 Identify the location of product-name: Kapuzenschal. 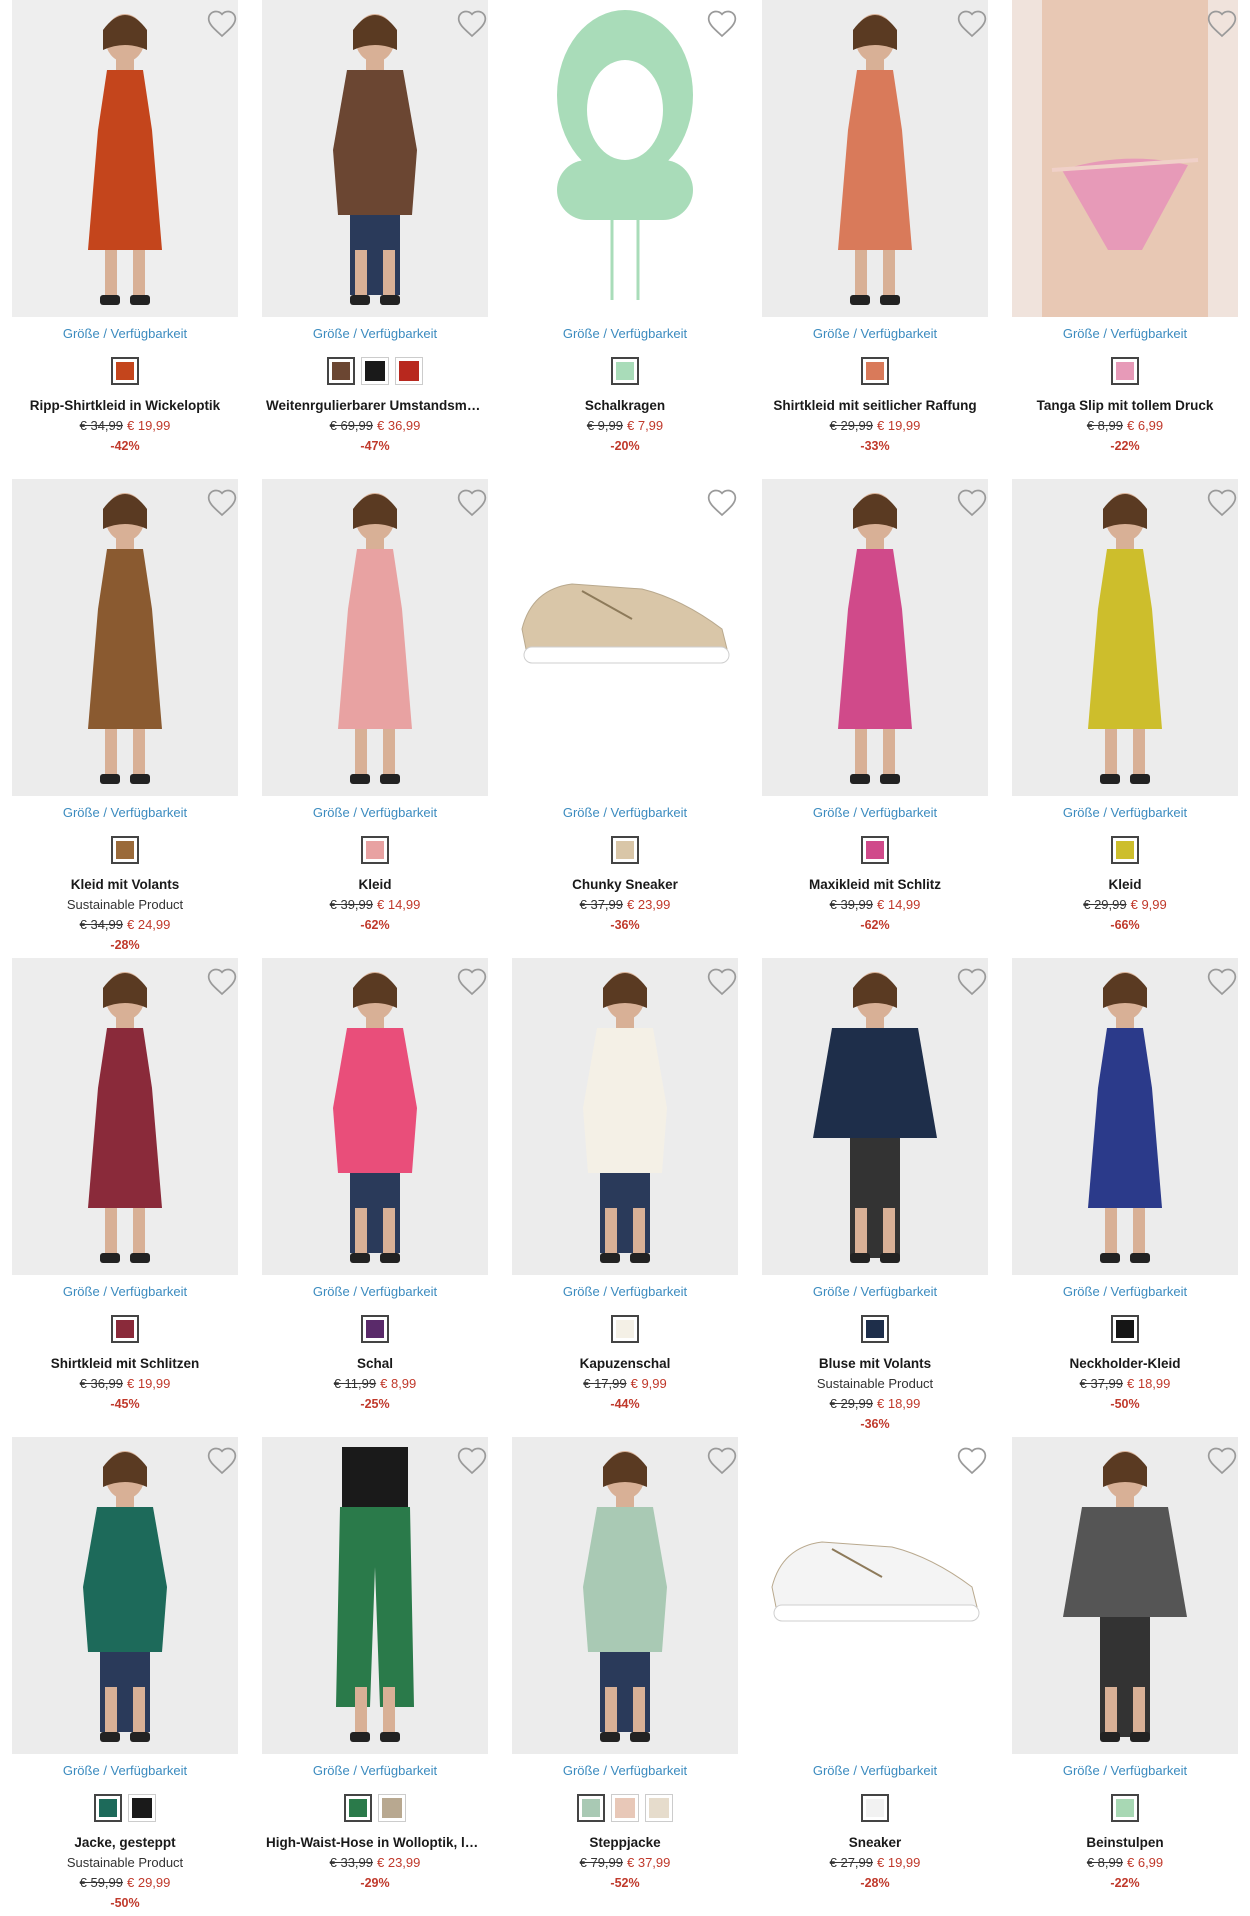
(625, 1364).